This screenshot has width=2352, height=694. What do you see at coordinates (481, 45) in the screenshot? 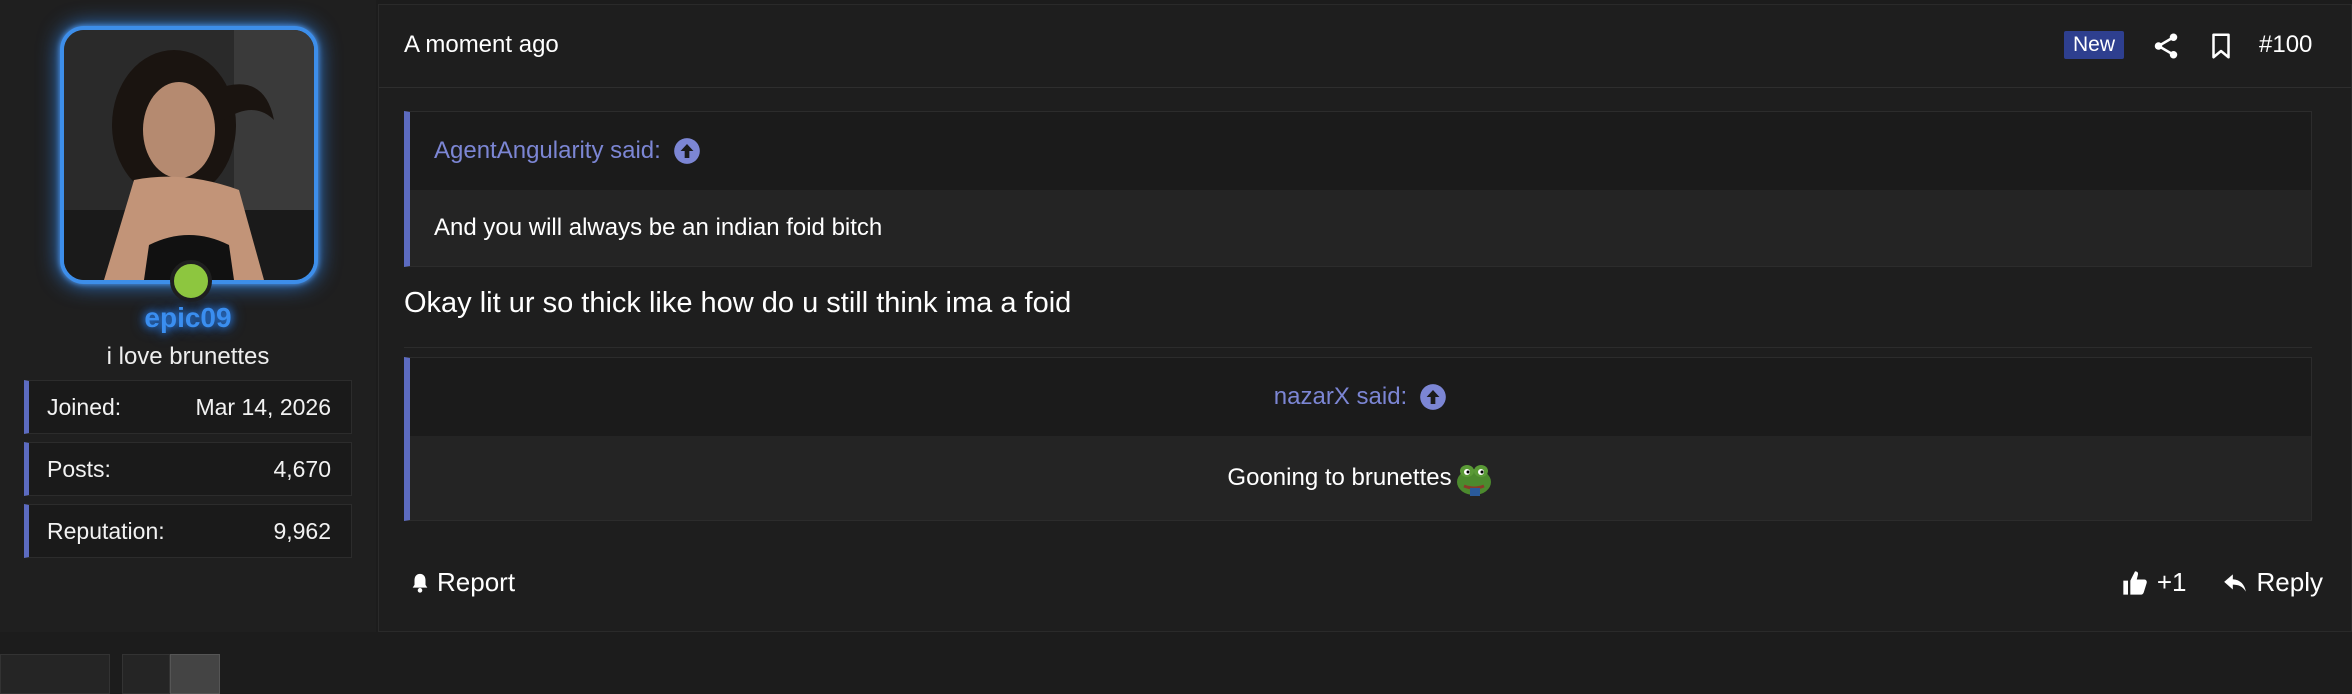
I see `post-timestamp: A moment ago` at bounding box center [481, 45].